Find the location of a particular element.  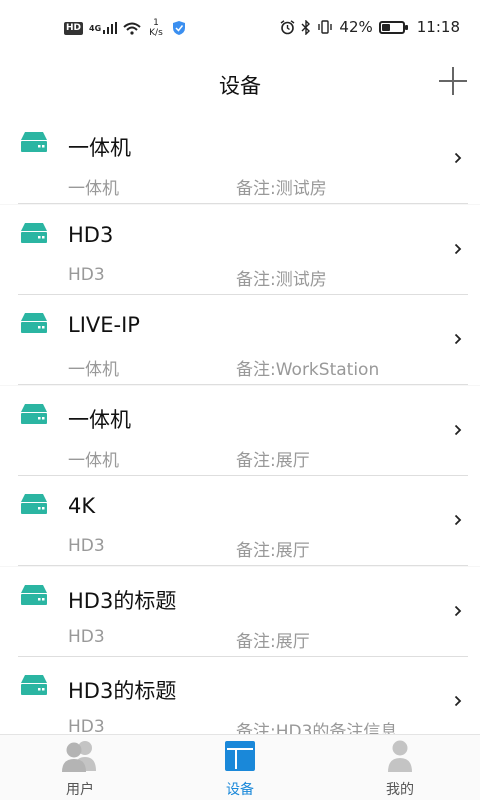

bluetooth-icon is located at coordinates (306, 27).